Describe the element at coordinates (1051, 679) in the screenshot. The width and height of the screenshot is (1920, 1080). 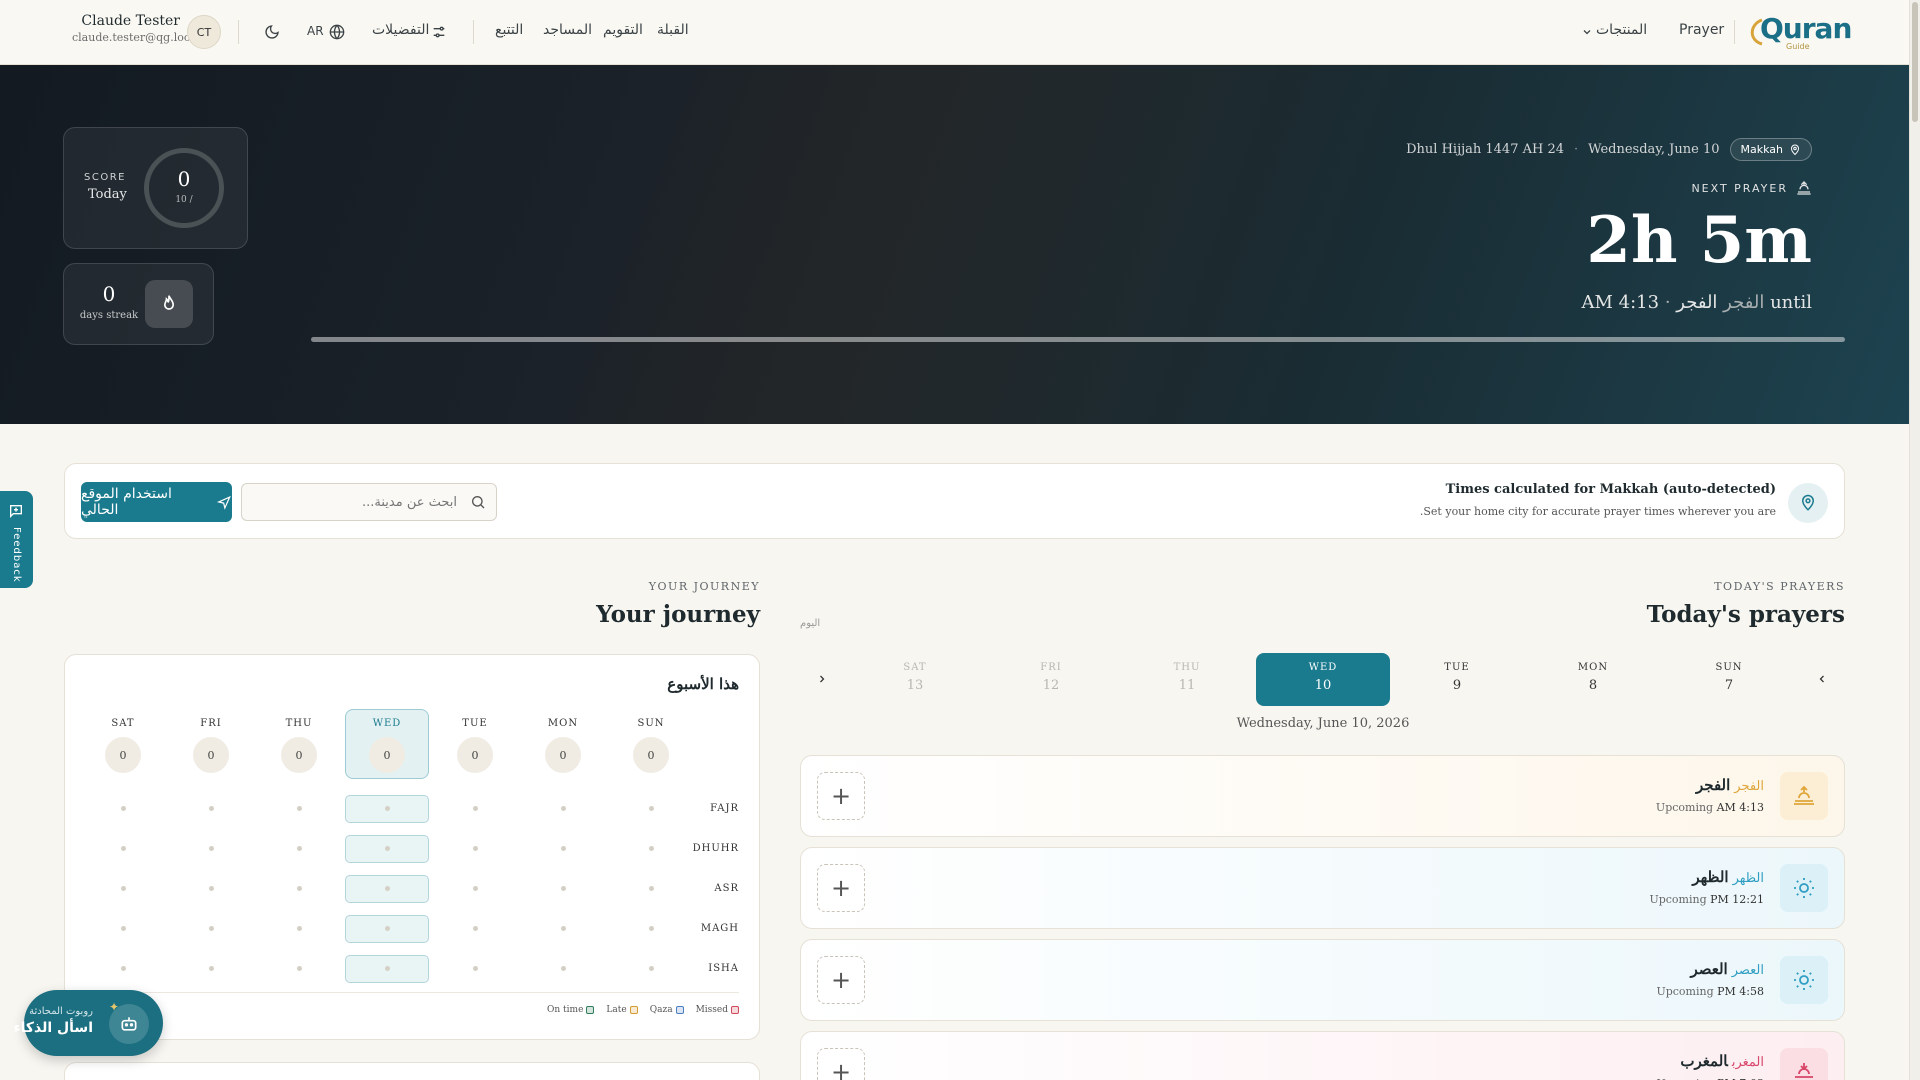
I see `day-selector-fri: FRI 12` at that location.